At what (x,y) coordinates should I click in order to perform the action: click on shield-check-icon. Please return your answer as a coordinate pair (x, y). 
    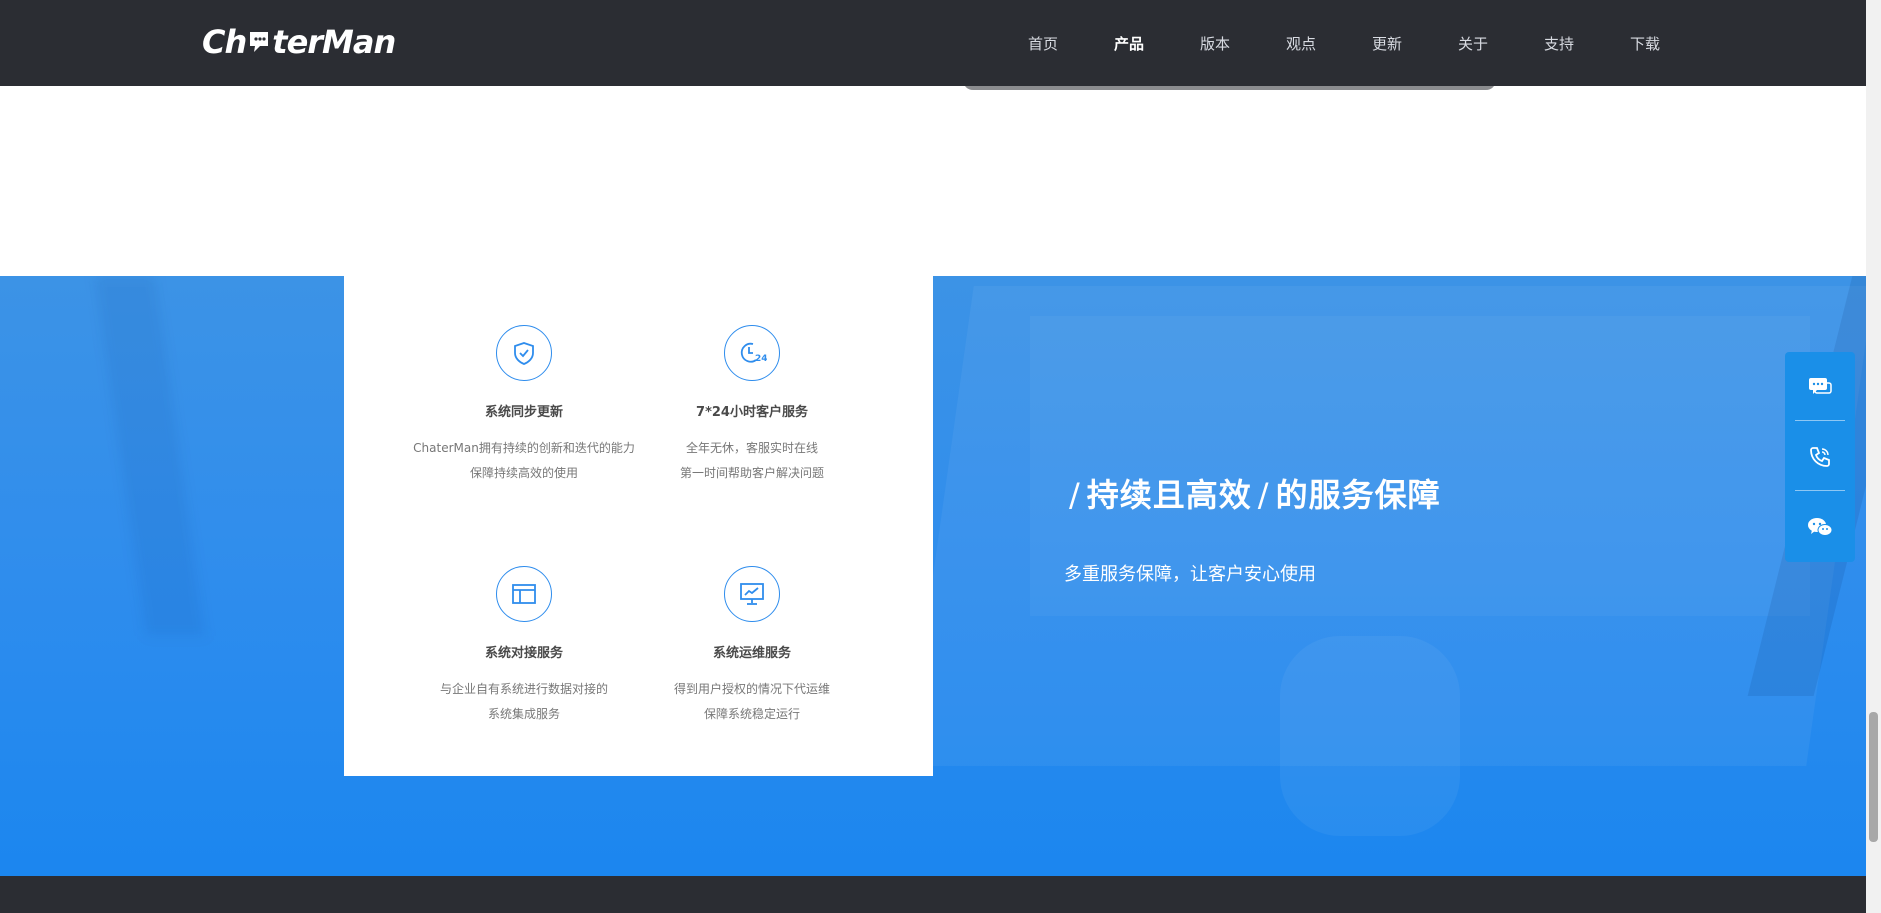
    Looking at the image, I should click on (524, 353).